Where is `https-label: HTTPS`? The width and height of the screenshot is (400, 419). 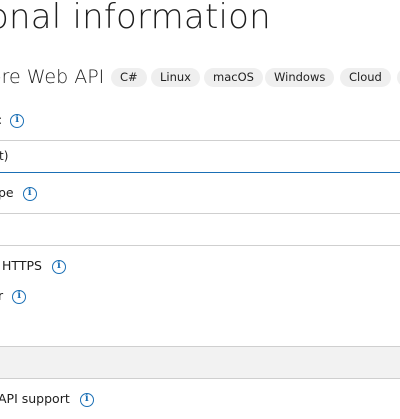
https-label: HTTPS is located at coordinates (34, 266).